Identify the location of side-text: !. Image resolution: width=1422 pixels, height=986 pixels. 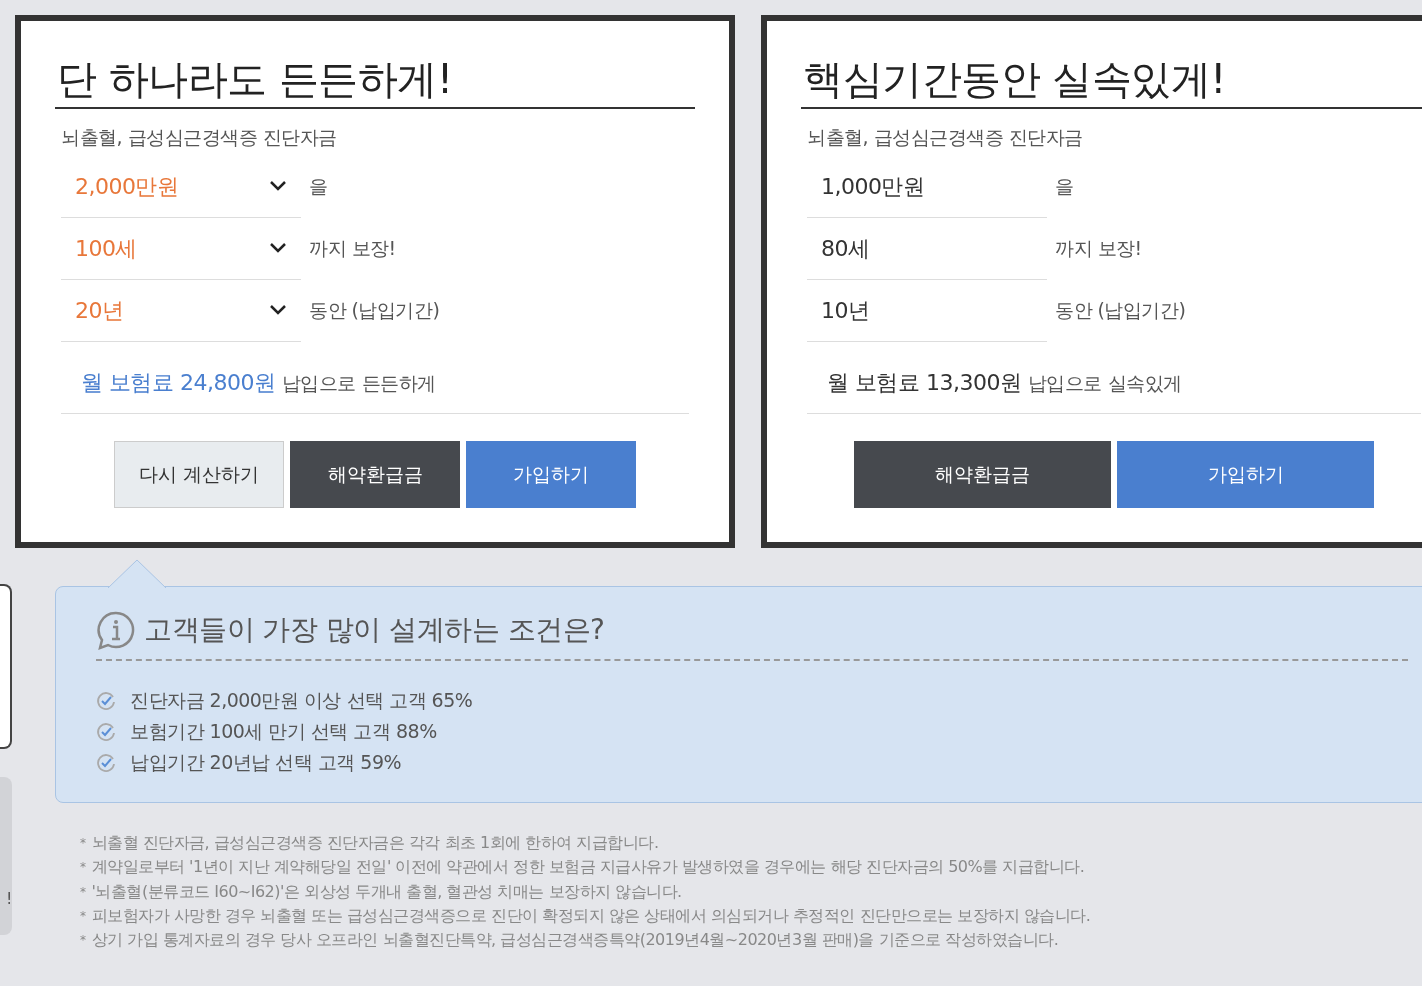
(9, 899).